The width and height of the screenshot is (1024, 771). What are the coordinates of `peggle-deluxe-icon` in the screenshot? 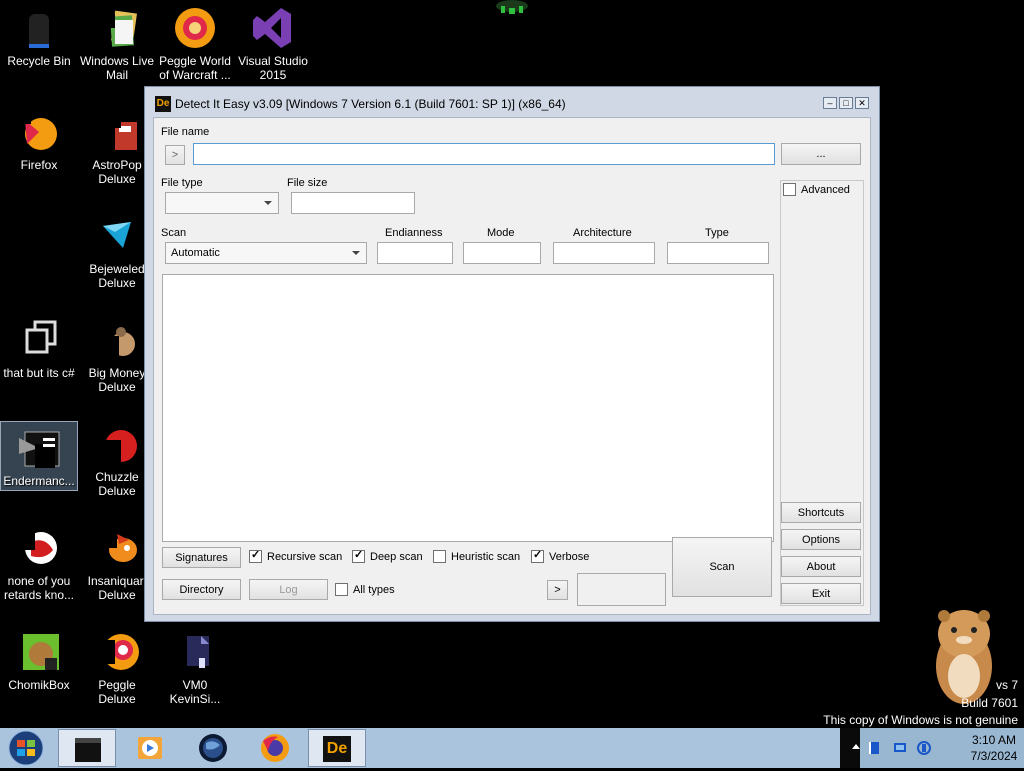 It's located at (117, 652).